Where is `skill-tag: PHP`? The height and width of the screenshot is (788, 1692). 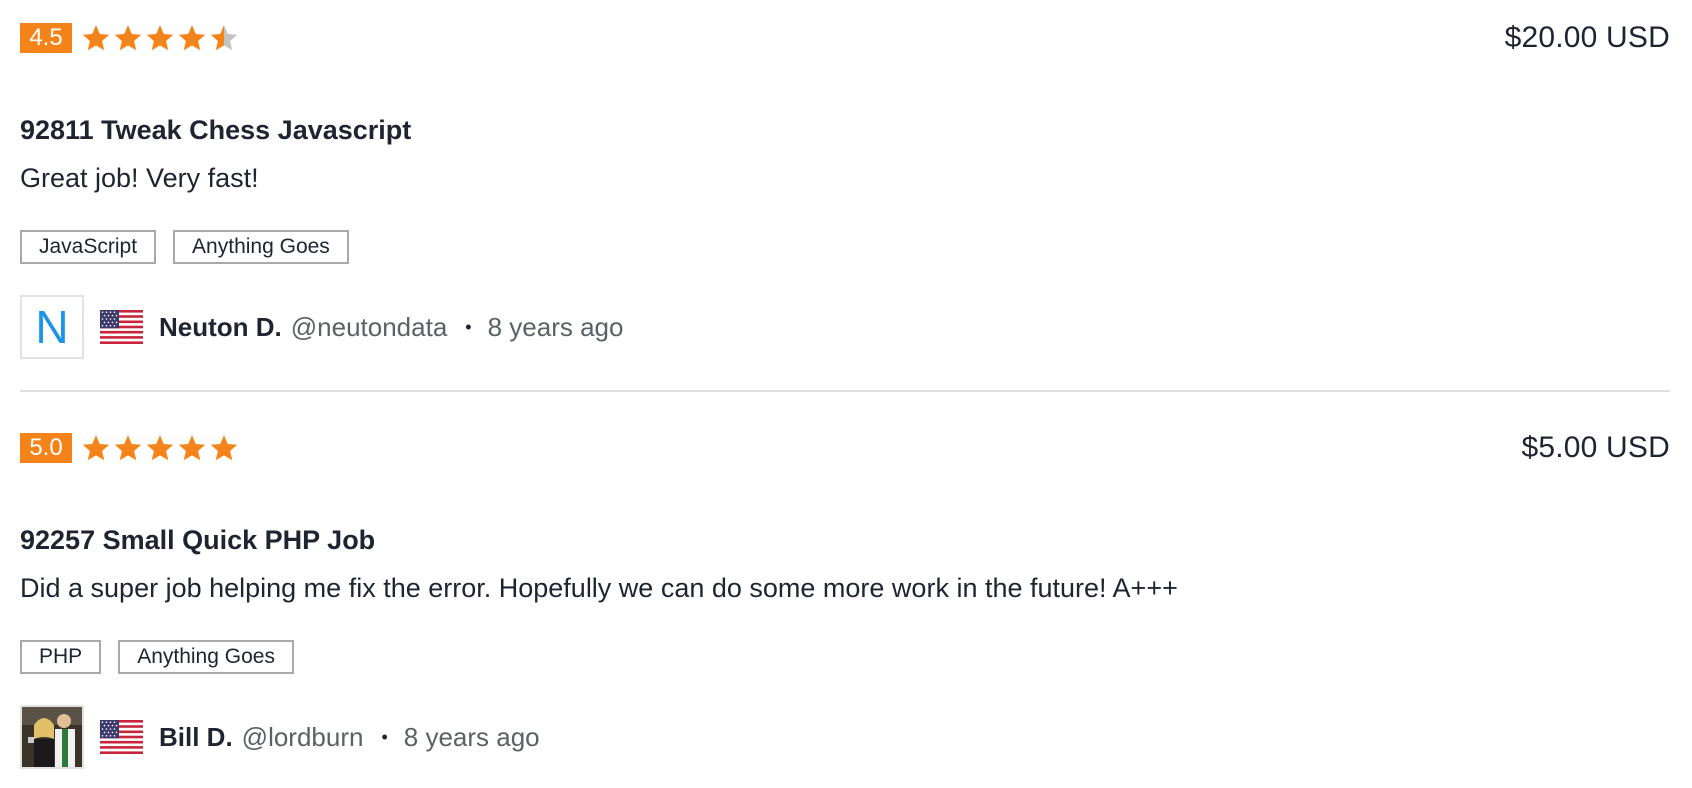 skill-tag: PHP is located at coordinates (61, 657).